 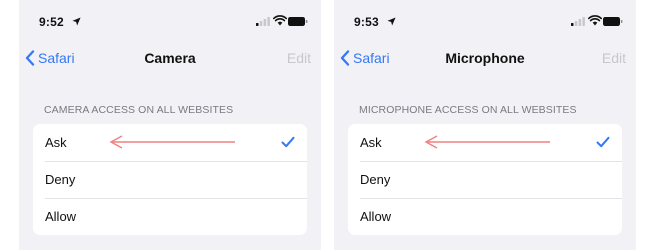 I want to click on status-time: 9:52, so click(x=51, y=22).